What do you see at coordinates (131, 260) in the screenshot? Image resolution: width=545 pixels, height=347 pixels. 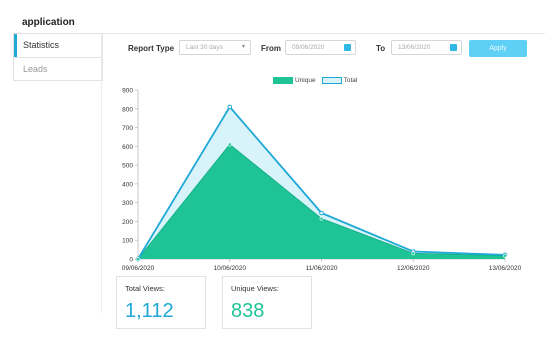 I see `y-tick-label: 0` at bounding box center [131, 260].